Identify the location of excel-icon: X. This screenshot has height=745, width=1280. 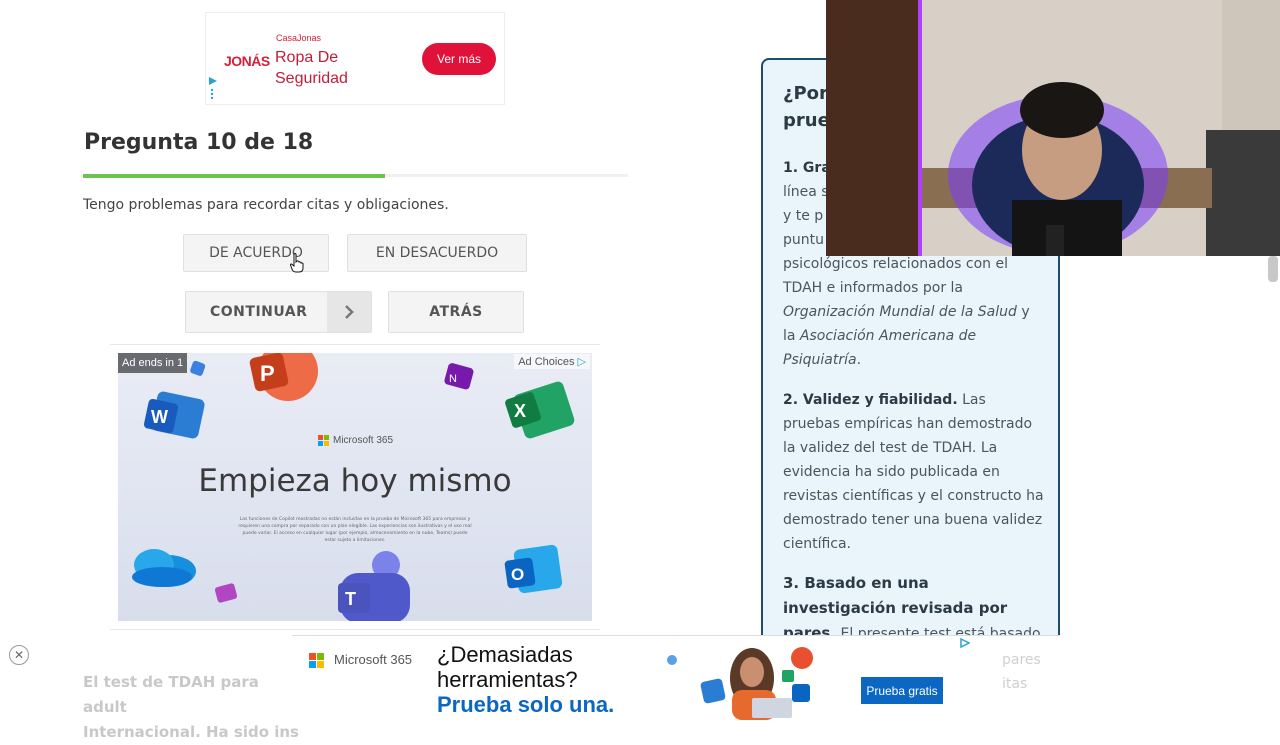
(540, 410).